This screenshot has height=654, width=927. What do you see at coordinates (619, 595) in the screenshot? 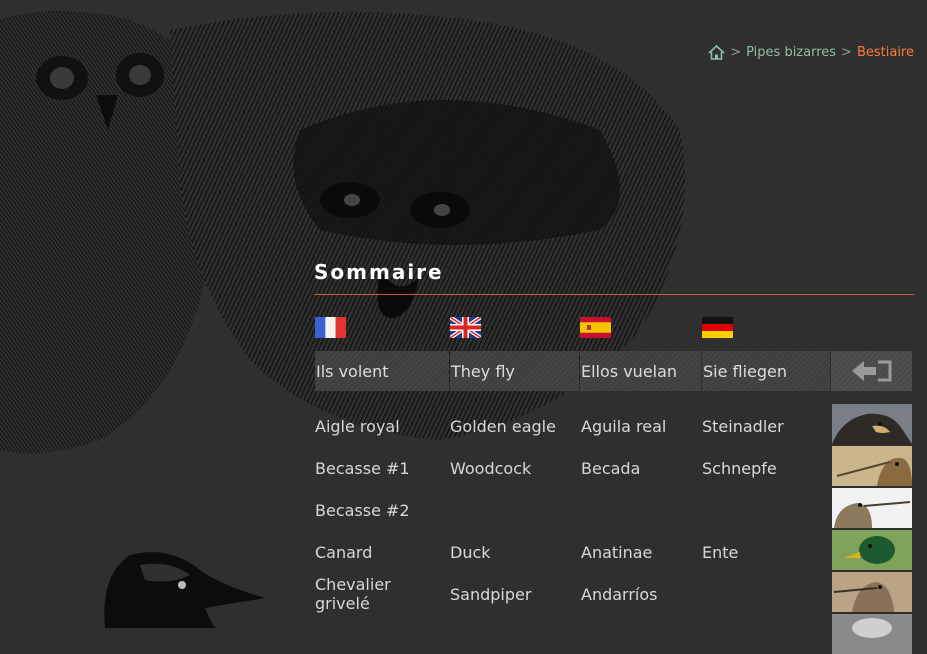
I see `list-item-es: Andarríos` at bounding box center [619, 595].